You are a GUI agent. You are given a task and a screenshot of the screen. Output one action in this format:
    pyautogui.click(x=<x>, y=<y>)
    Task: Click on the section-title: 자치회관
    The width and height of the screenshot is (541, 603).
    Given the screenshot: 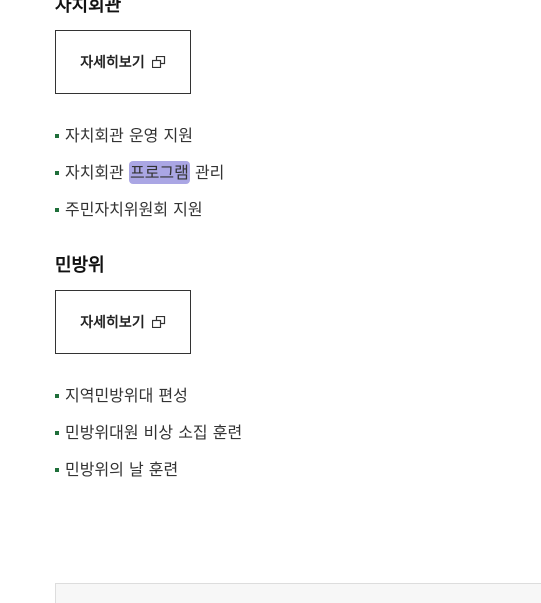 What is the action you would take?
    pyautogui.click(x=88, y=8)
    